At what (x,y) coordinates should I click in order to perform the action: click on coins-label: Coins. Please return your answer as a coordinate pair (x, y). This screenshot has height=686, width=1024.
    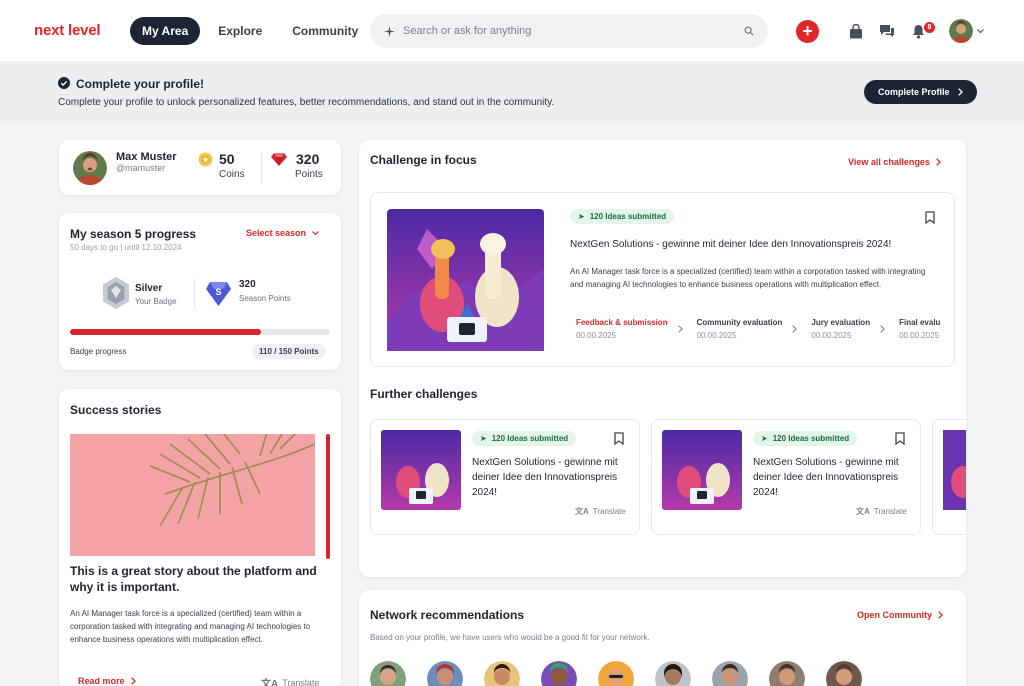
    Looking at the image, I should click on (232, 174).